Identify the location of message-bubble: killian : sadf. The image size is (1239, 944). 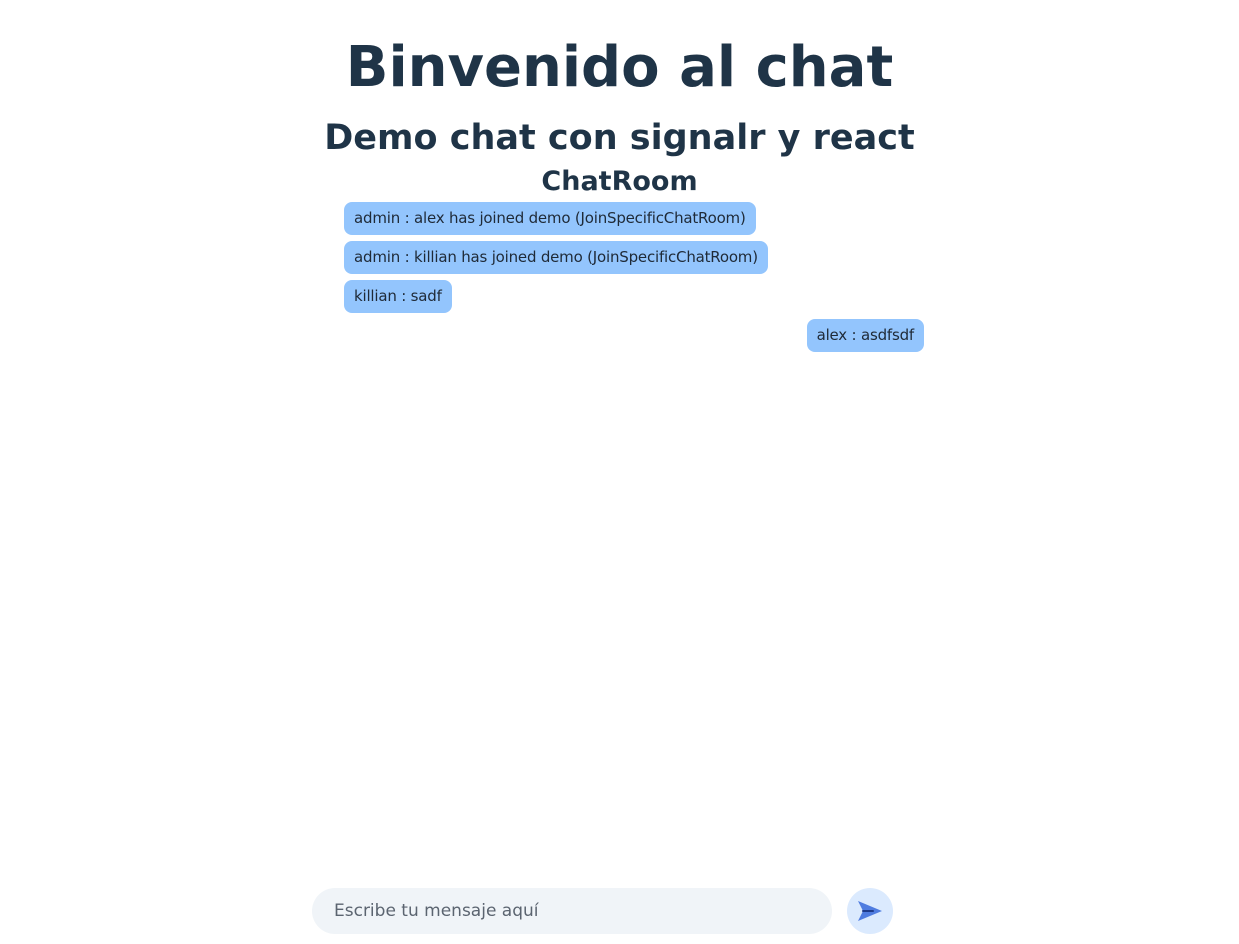
(398, 296).